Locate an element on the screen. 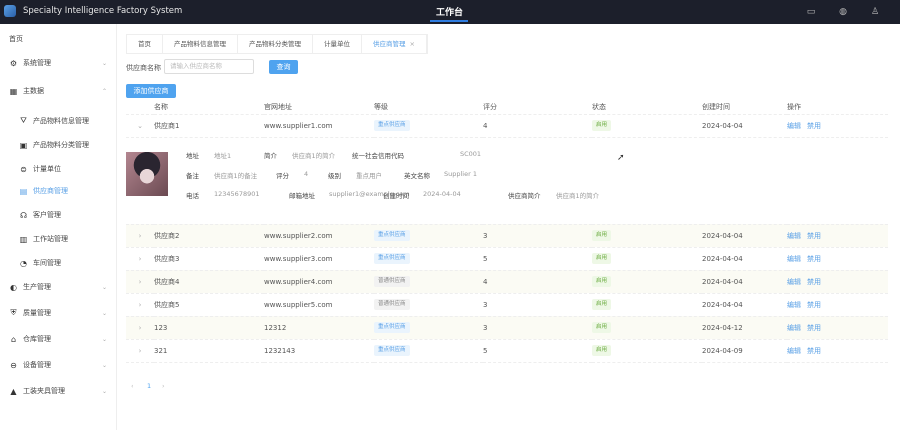 This screenshot has height=430, width=900. sidebar-item-12: ⌂ 仓库管理 ⌄ is located at coordinates (58, 339).